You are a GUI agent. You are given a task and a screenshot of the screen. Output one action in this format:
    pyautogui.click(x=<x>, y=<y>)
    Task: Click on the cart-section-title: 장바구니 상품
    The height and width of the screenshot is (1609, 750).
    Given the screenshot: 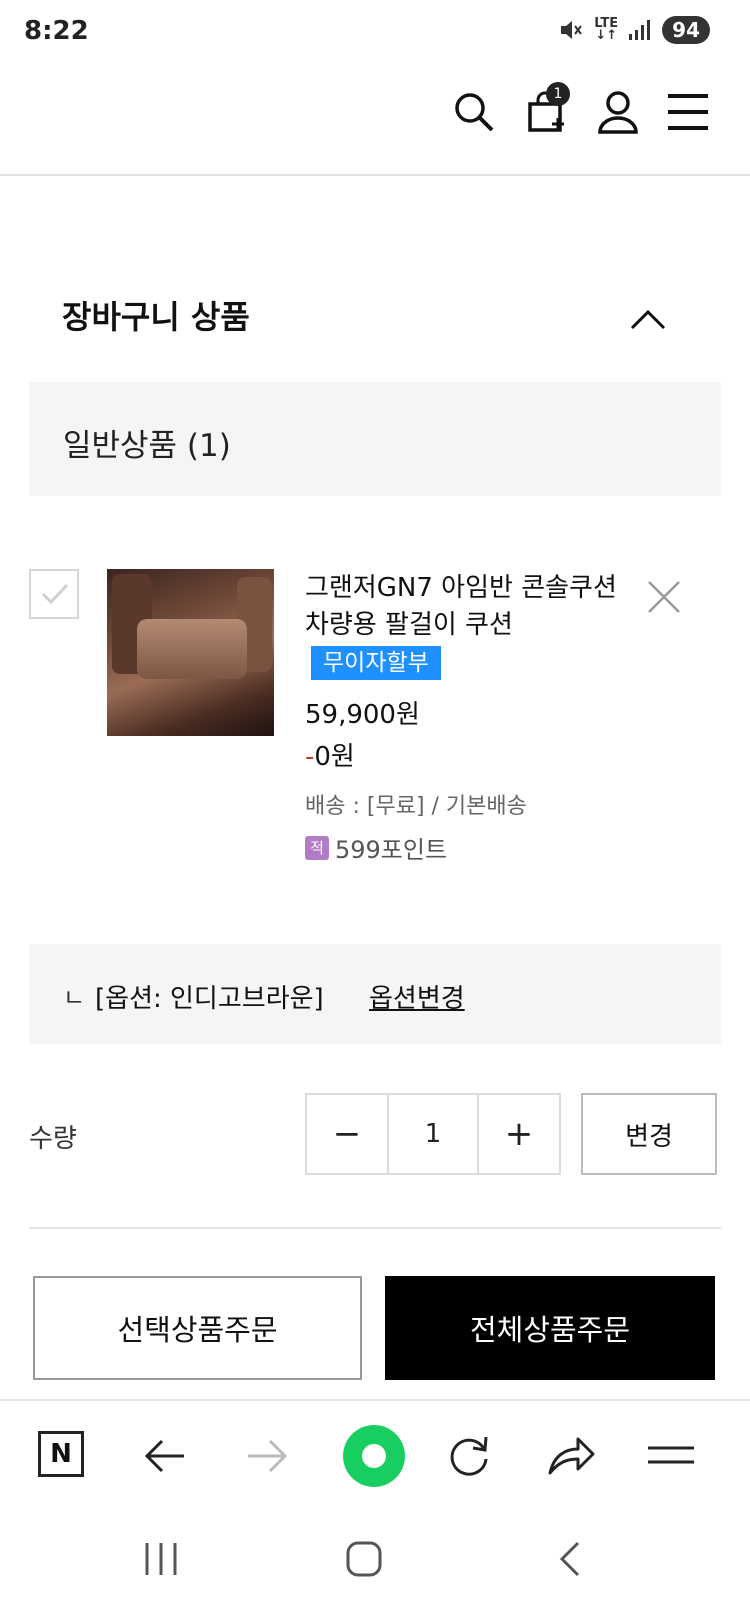 What is the action you would take?
    pyautogui.click(x=156, y=317)
    